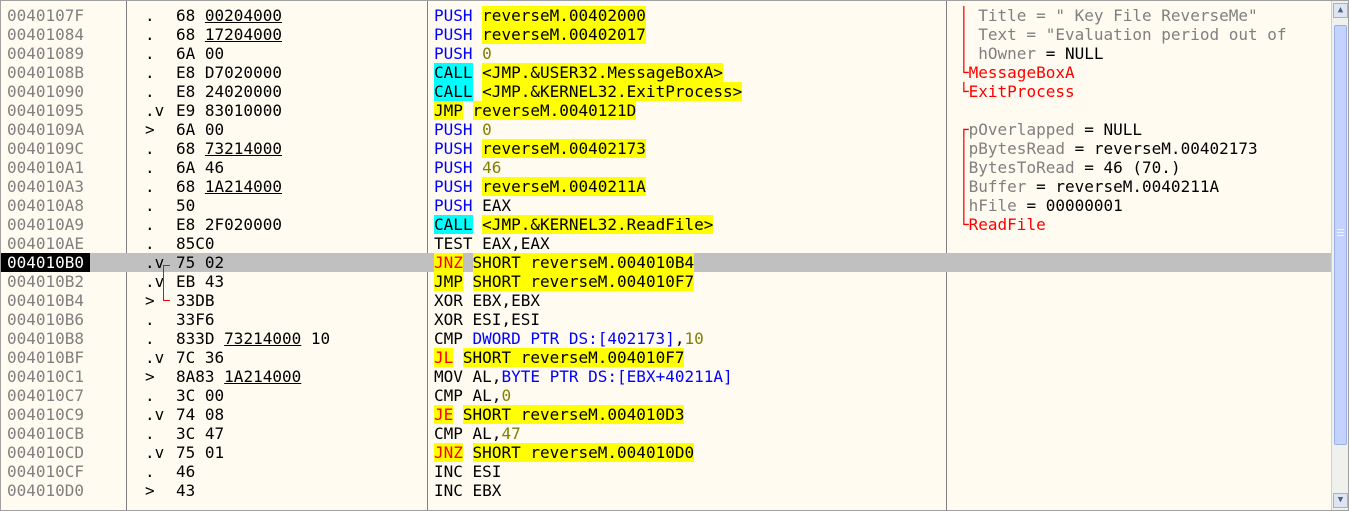  I want to click on disasm-row: 0040109A >6A 00 PUSH 0 ┌pOverlapped = NULL, so click(666, 129).